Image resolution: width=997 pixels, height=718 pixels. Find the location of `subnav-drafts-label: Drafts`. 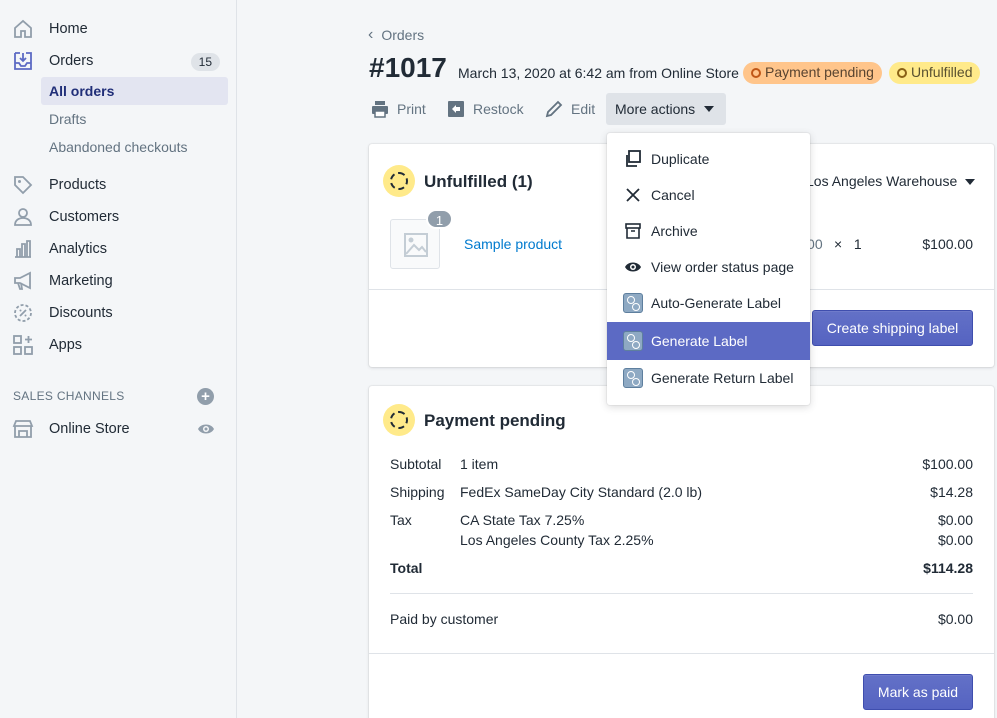

subnav-drafts-label: Drafts is located at coordinates (68, 119).